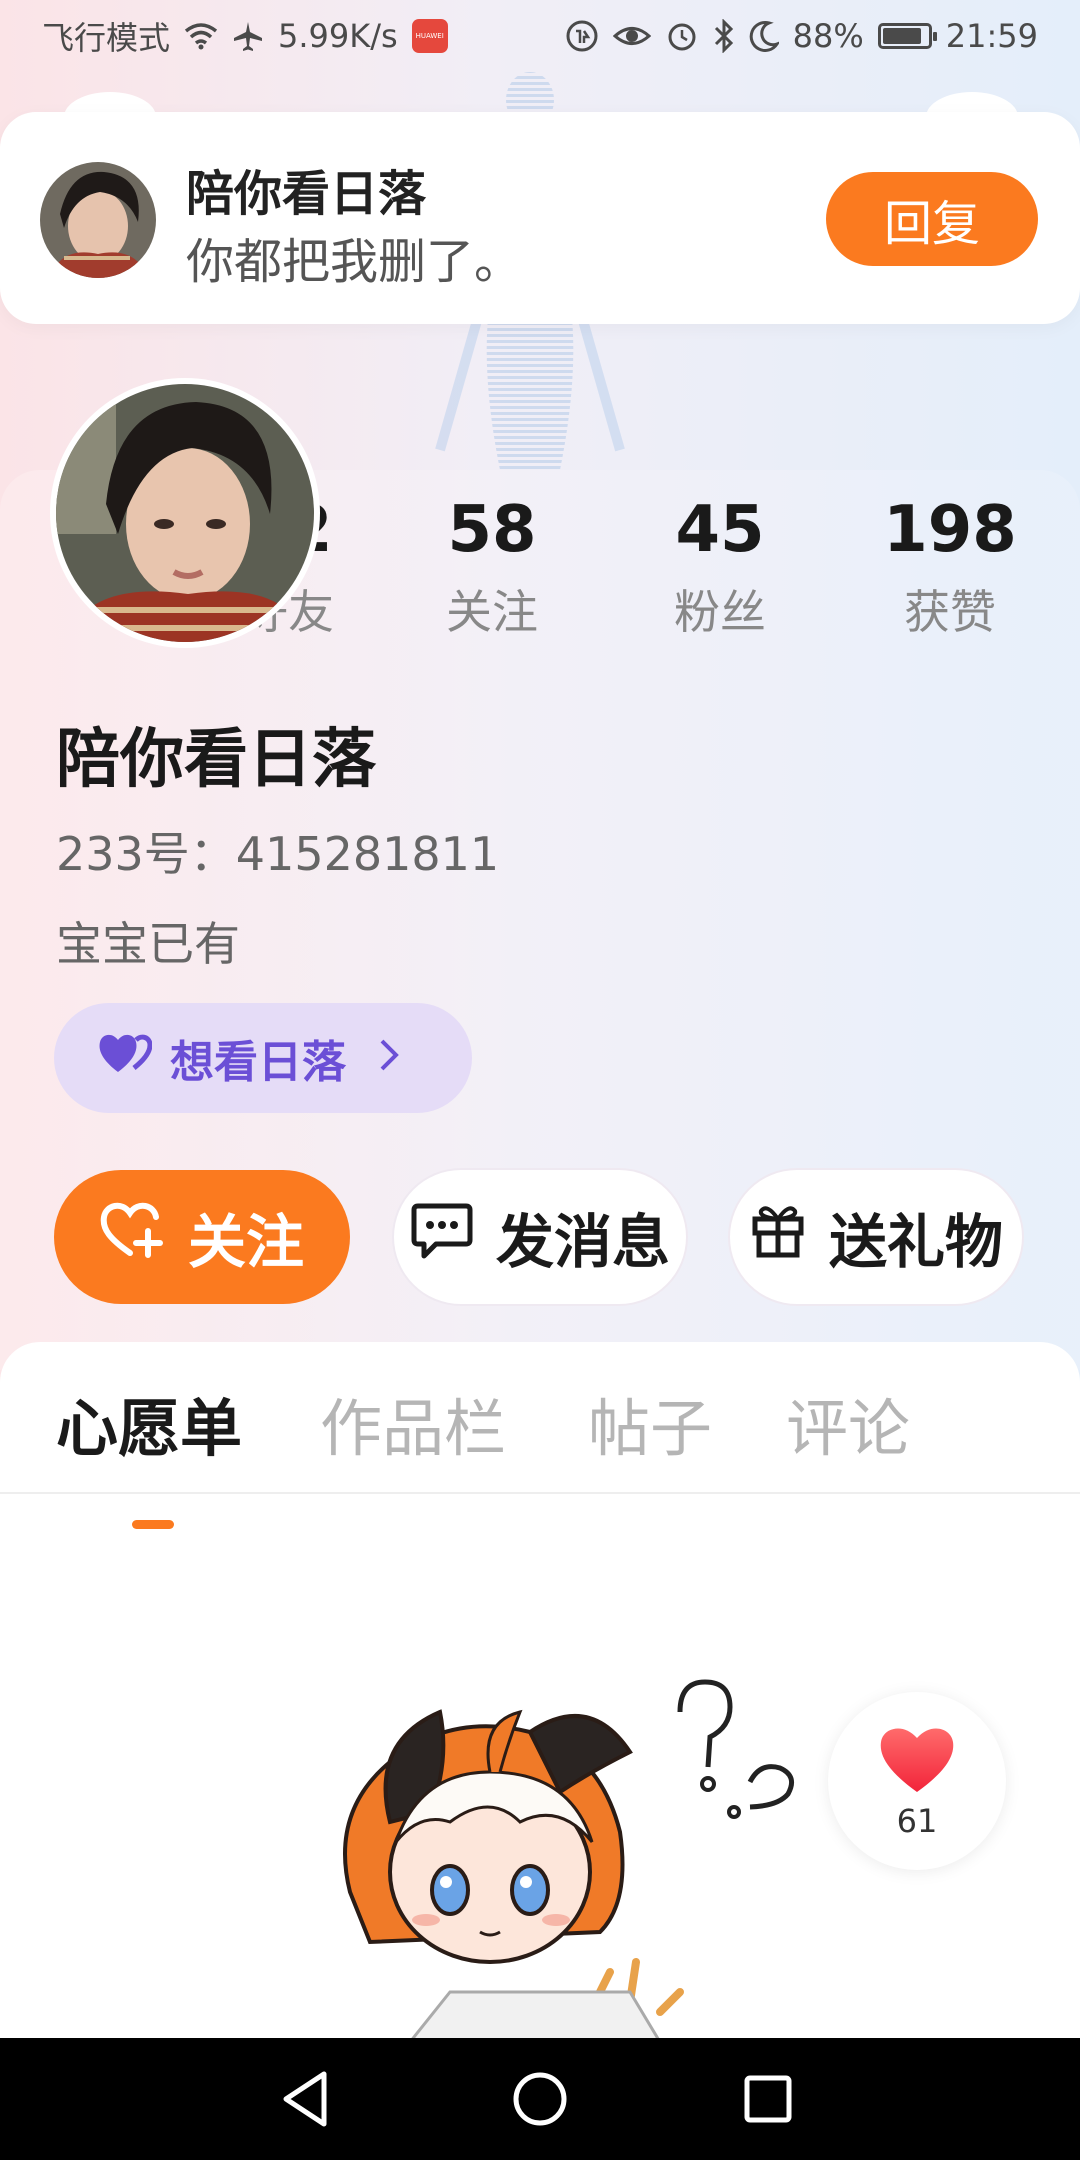 The height and width of the screenshot is (2160, 1080). I want to click on stat-following-label: 关注, so click(492, 612).